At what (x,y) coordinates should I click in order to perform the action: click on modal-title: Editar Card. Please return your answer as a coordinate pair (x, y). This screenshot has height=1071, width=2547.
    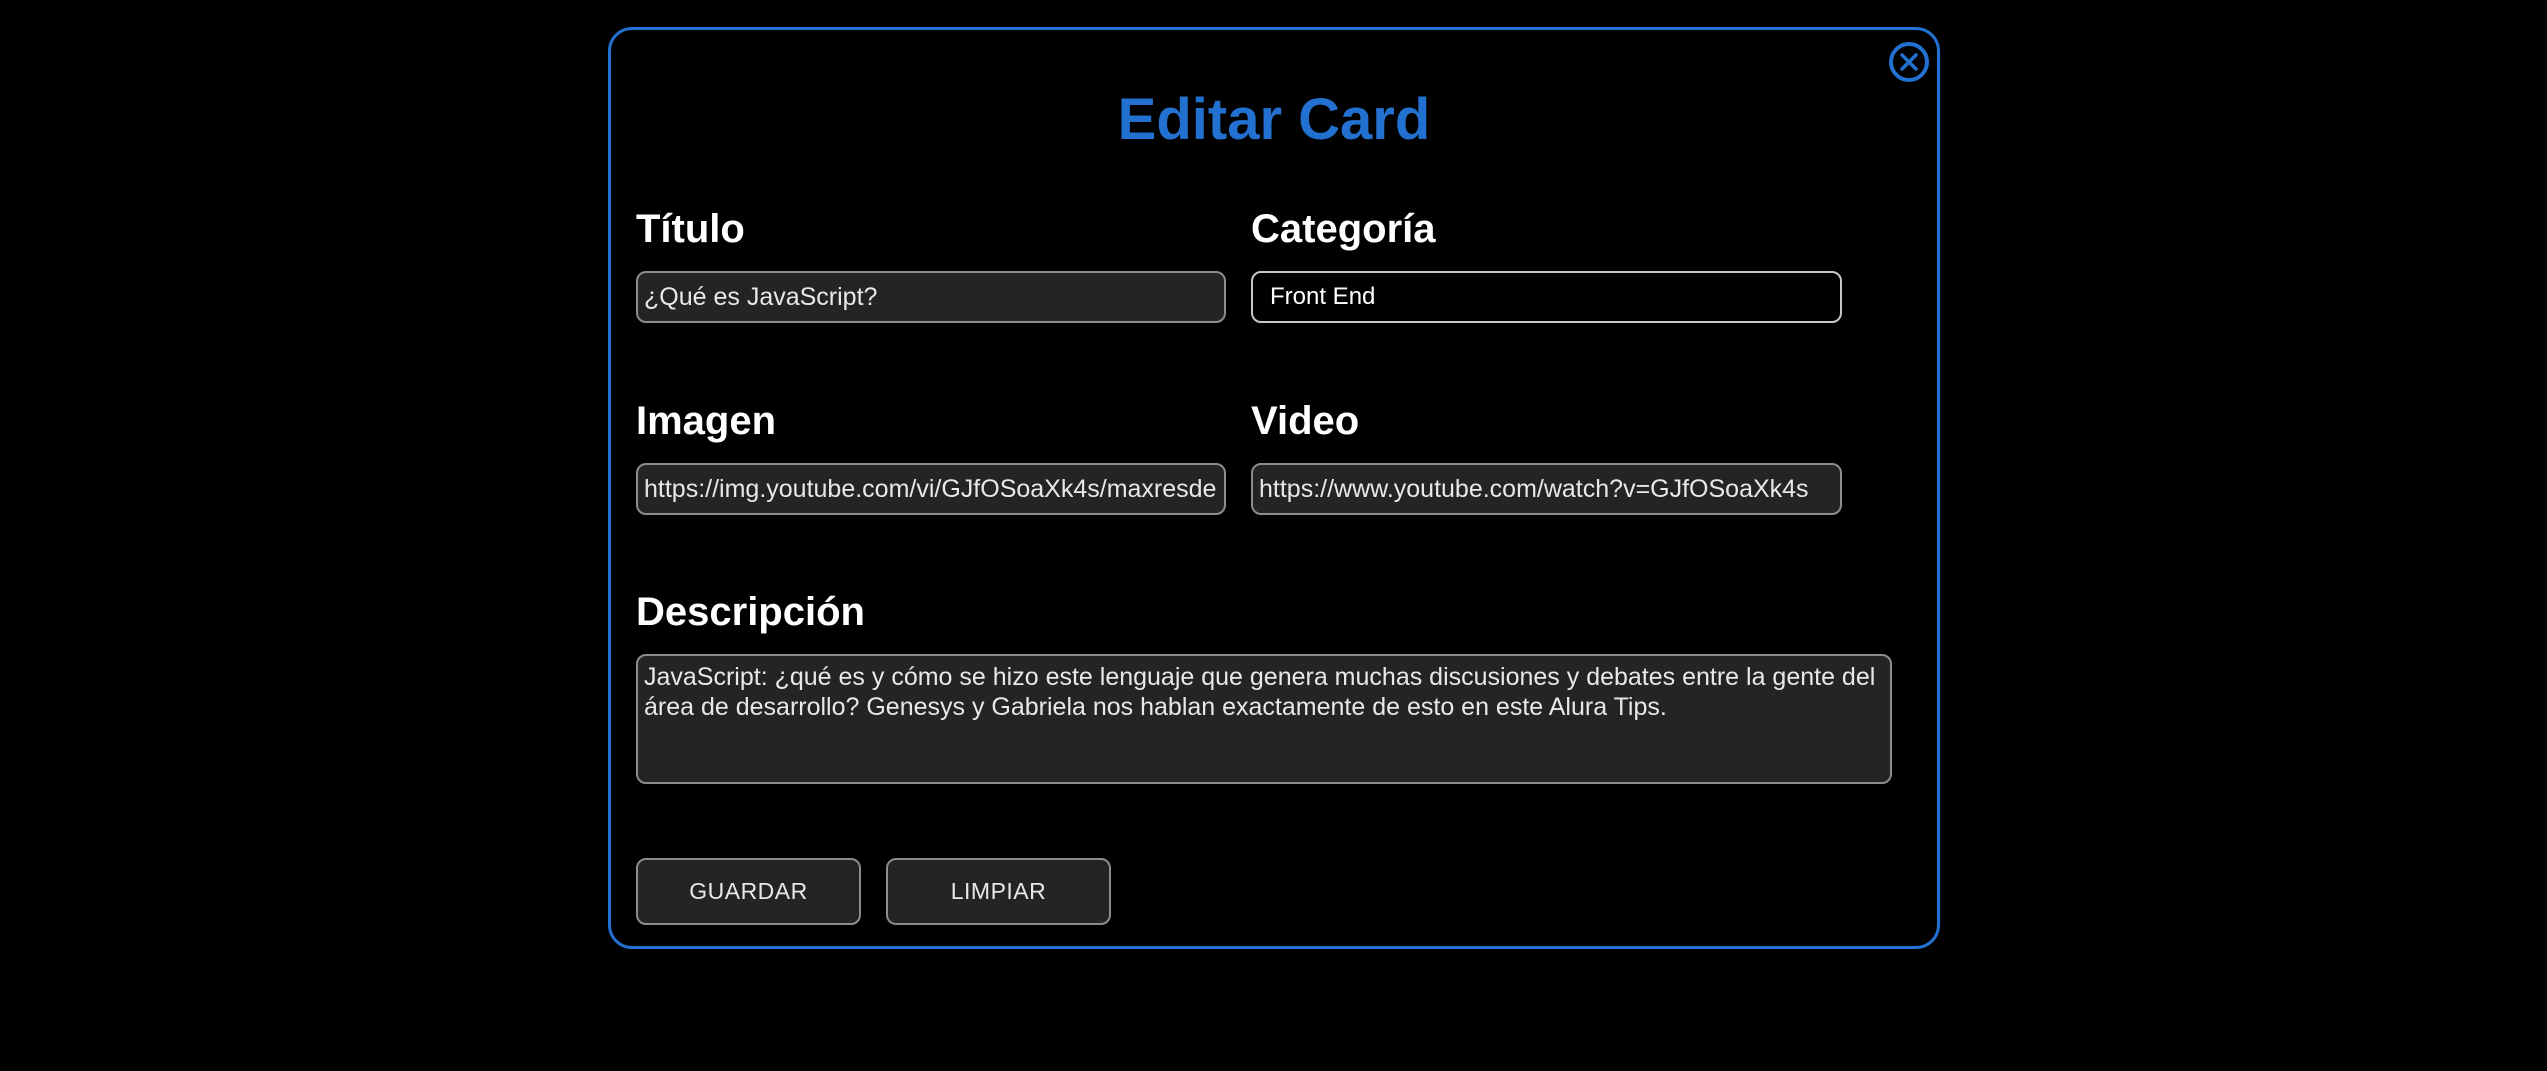
    Looking at the image, I should click on (1274, 119).